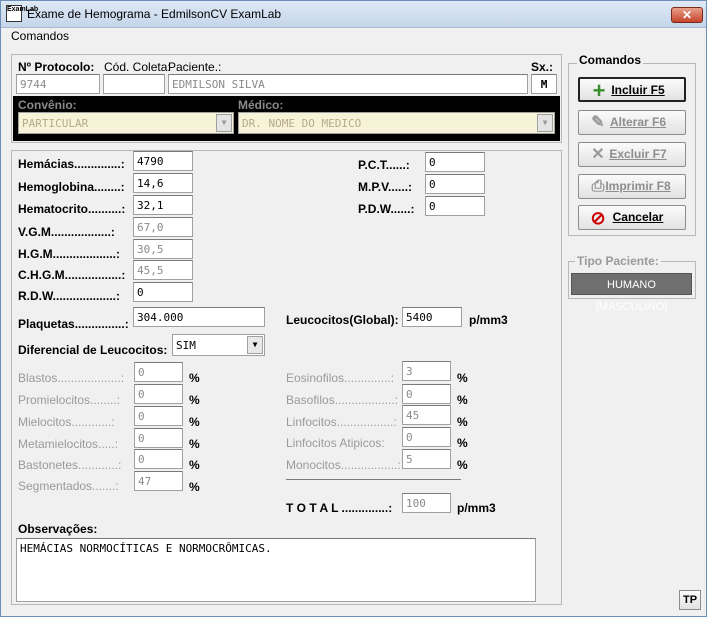 Image resolution: width=707 pixels, height=617 pixels. I want to click on blastos-field: 0, so click(158, 372).